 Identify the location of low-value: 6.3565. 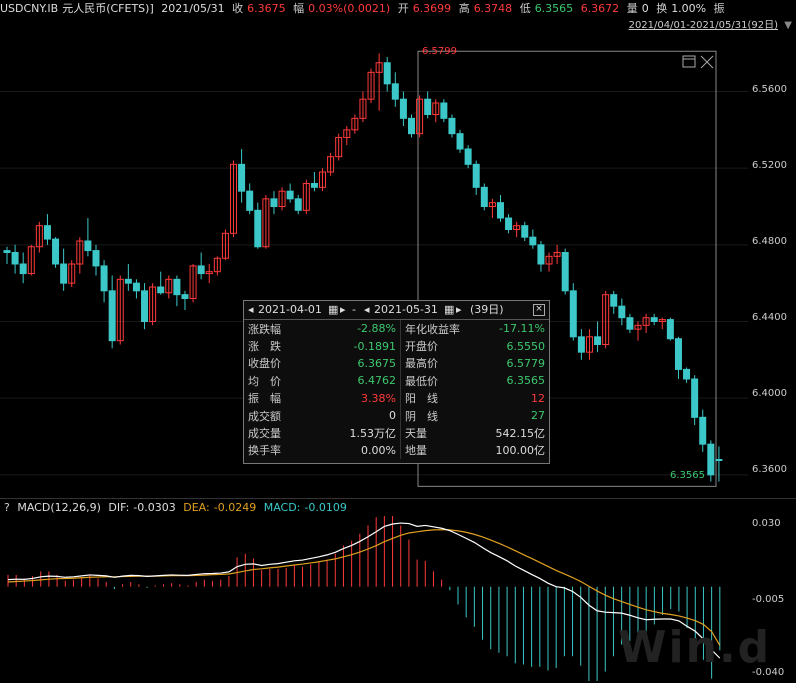
(554, 8).